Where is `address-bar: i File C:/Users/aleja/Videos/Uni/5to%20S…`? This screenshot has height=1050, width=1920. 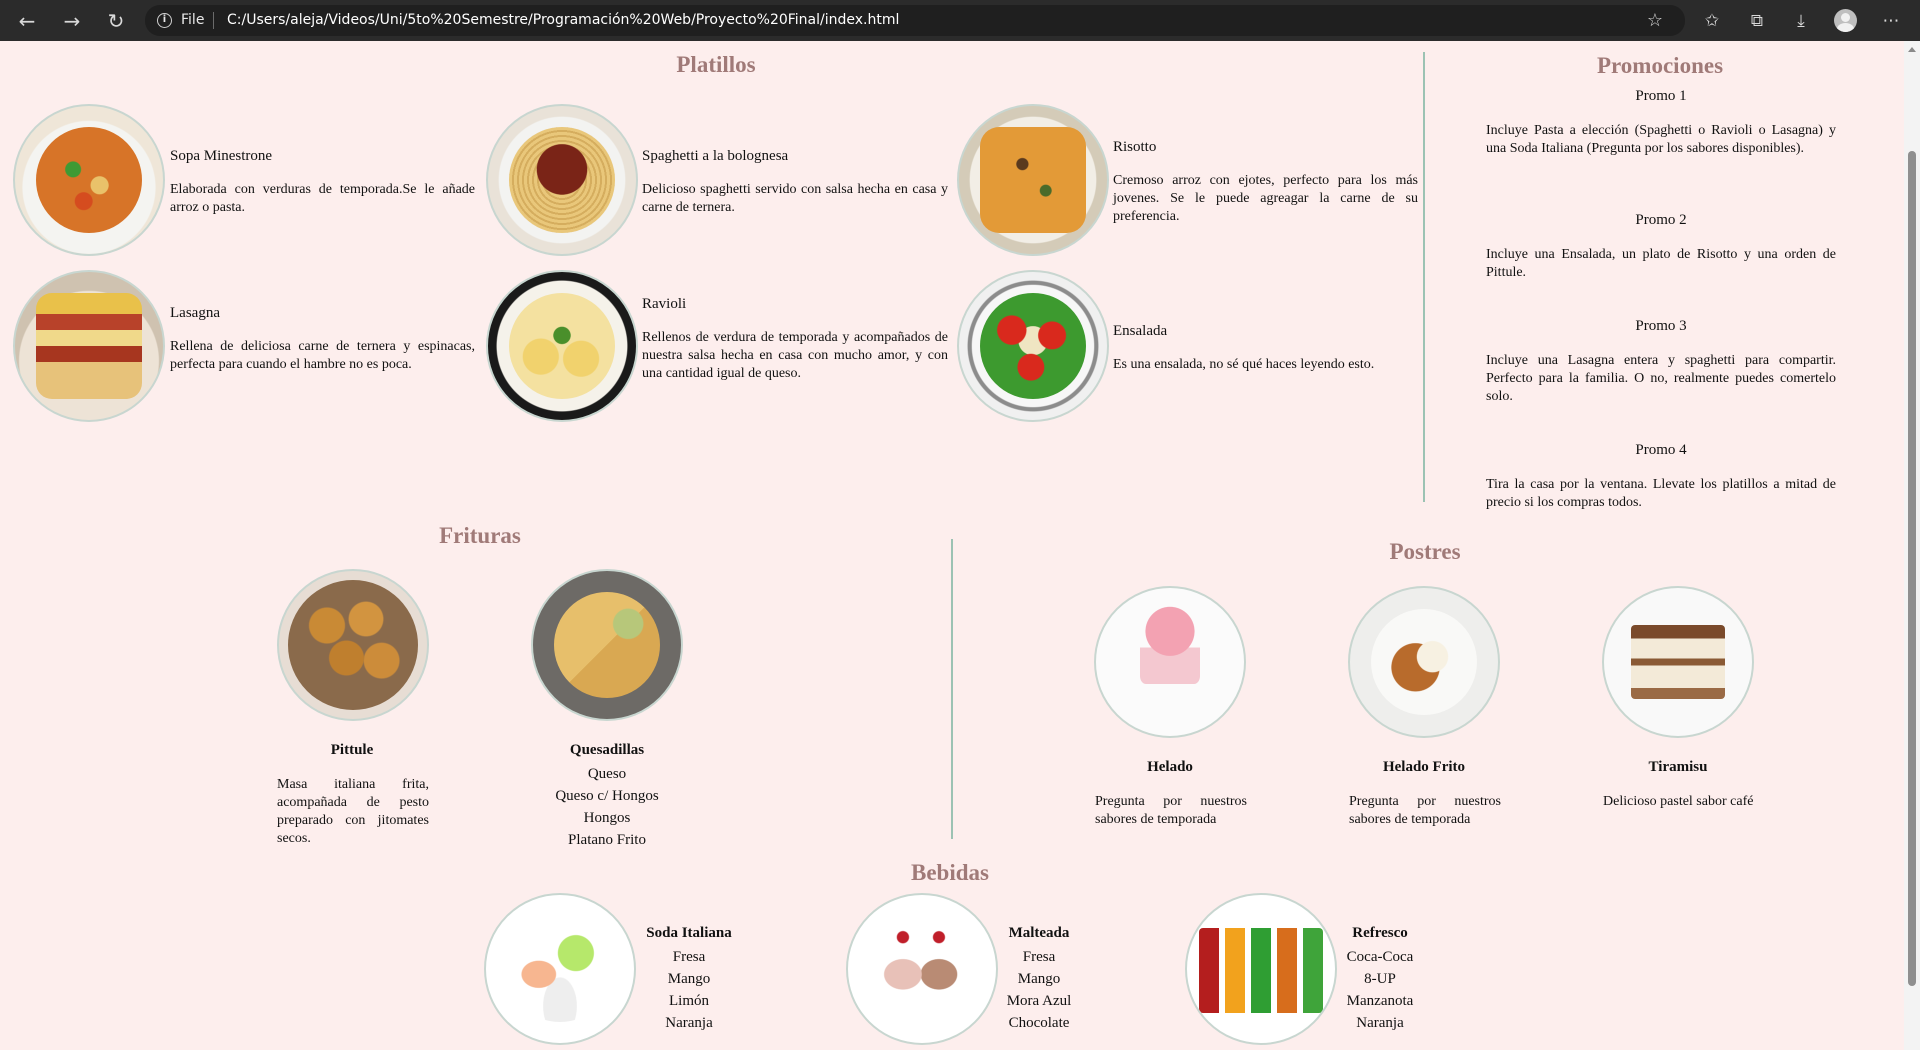
address-bar: i File C:/Users/aleja/Videos/Uni/5to%20S… is located at coordinates (915, 20).